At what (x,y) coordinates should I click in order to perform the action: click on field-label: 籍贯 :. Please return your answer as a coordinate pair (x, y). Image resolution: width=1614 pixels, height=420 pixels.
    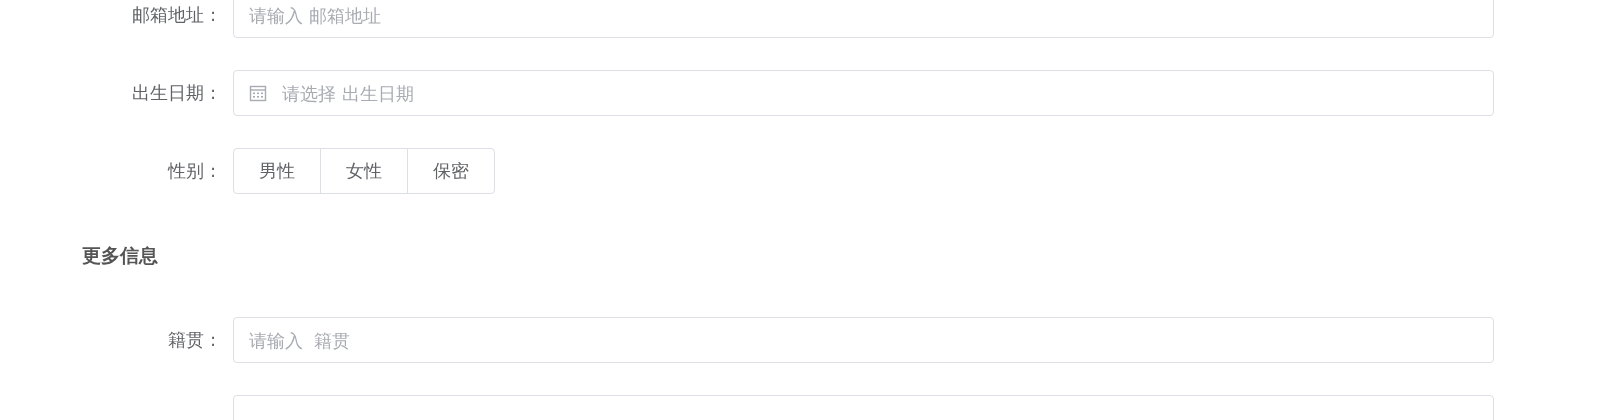
    Looking at the image, I should click on (192, 339).